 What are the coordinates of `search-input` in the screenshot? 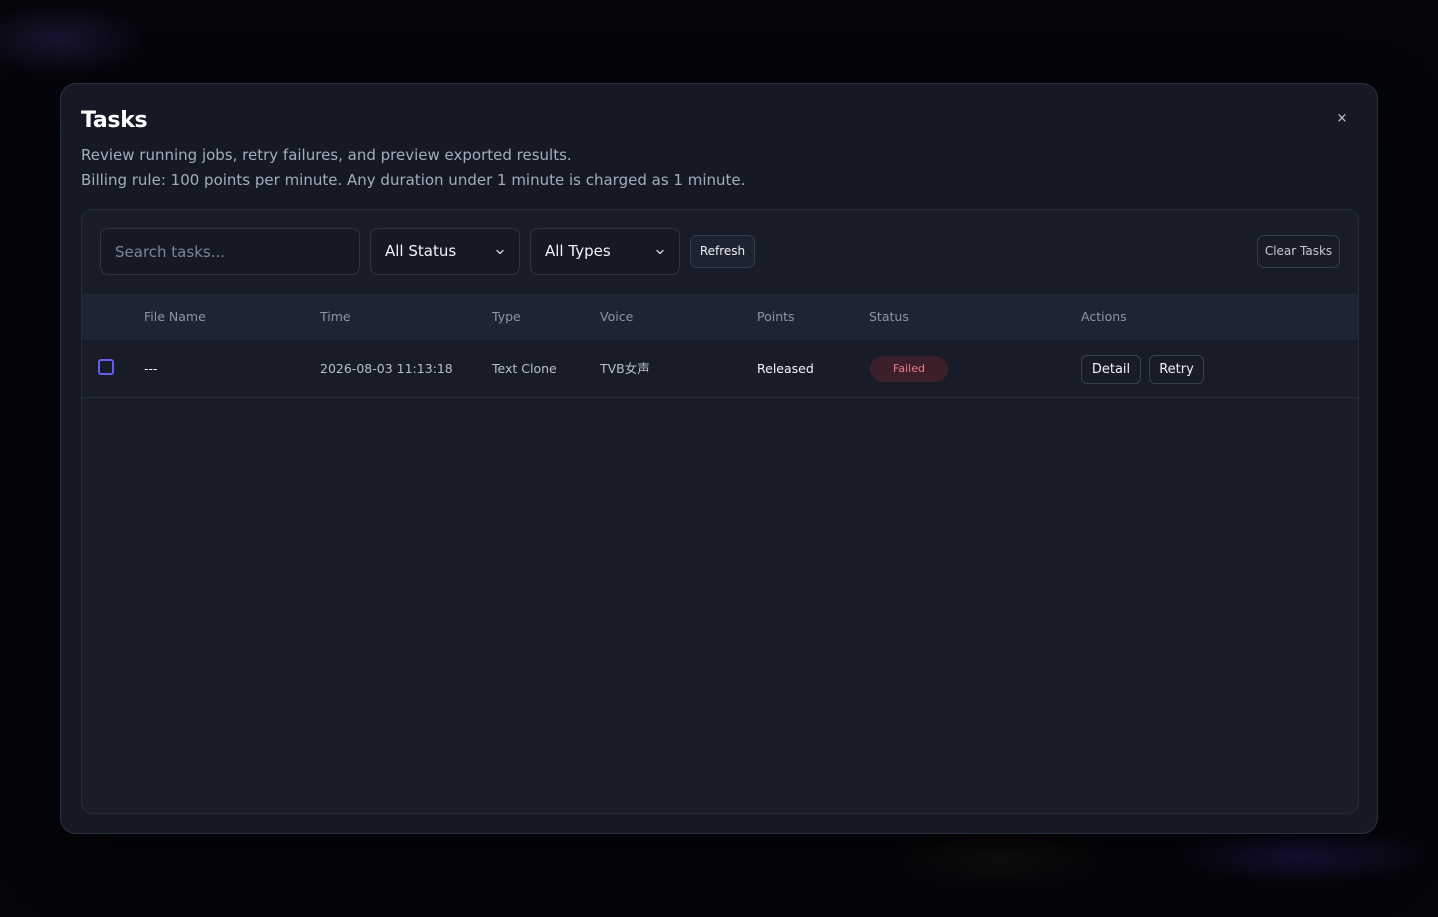 It's located at (230, 251).